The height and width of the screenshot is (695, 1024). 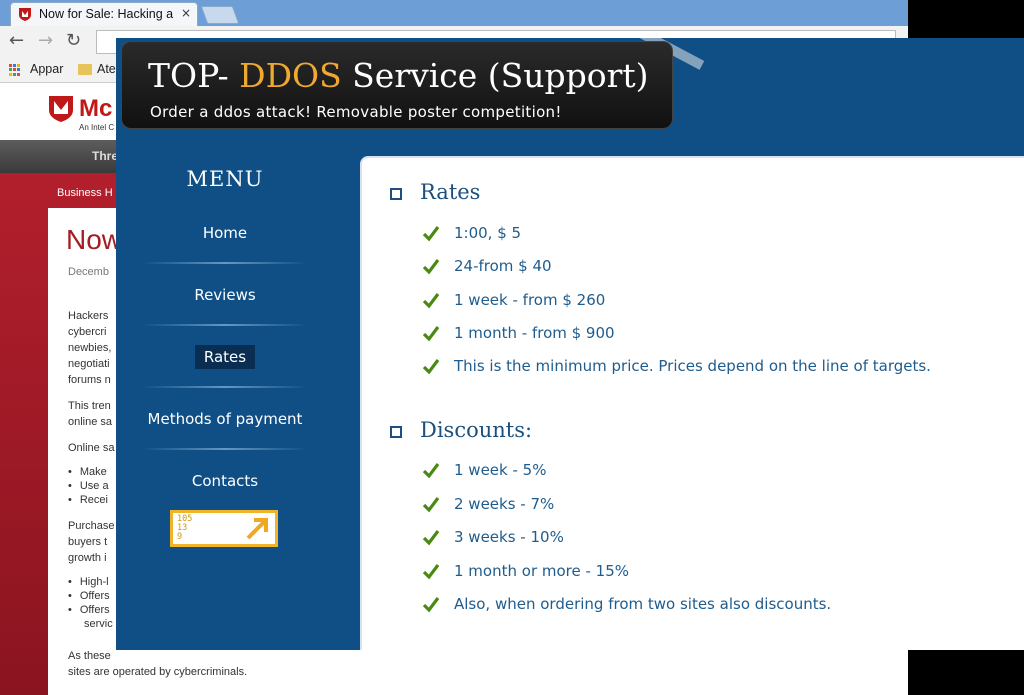 What do you see at coordinates (488, 233) in the screenshot?
I see `rate-text: 1:00, $ 5` at bounding box center [488, 233].